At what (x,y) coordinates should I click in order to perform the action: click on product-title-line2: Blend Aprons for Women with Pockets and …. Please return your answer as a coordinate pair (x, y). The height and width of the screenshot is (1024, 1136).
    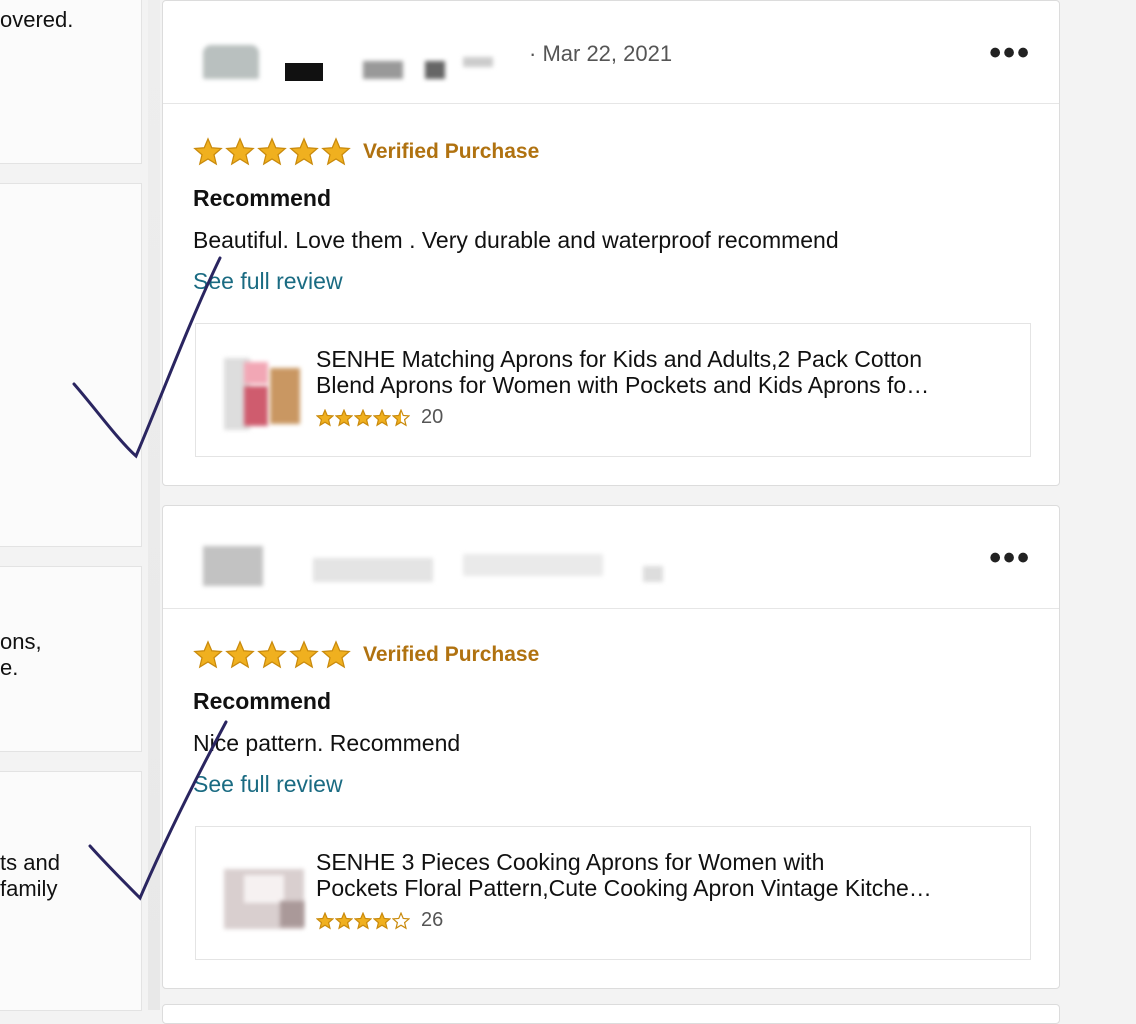
    Looking at the image, I should click on (623, 385).